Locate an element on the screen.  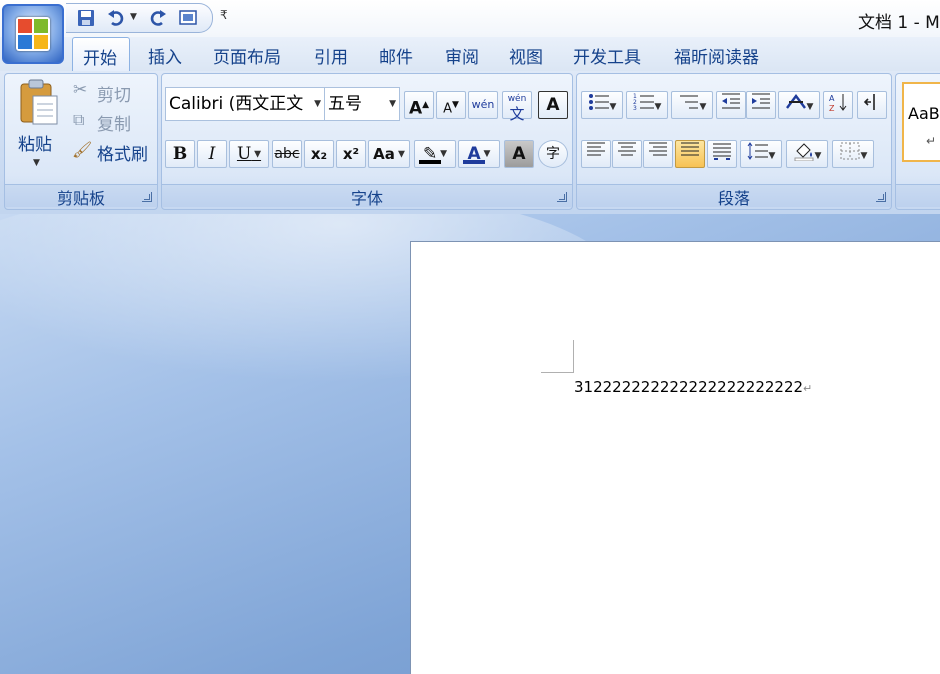
tab-page-layout: 页面布局 is located at coordinates (247, 55).